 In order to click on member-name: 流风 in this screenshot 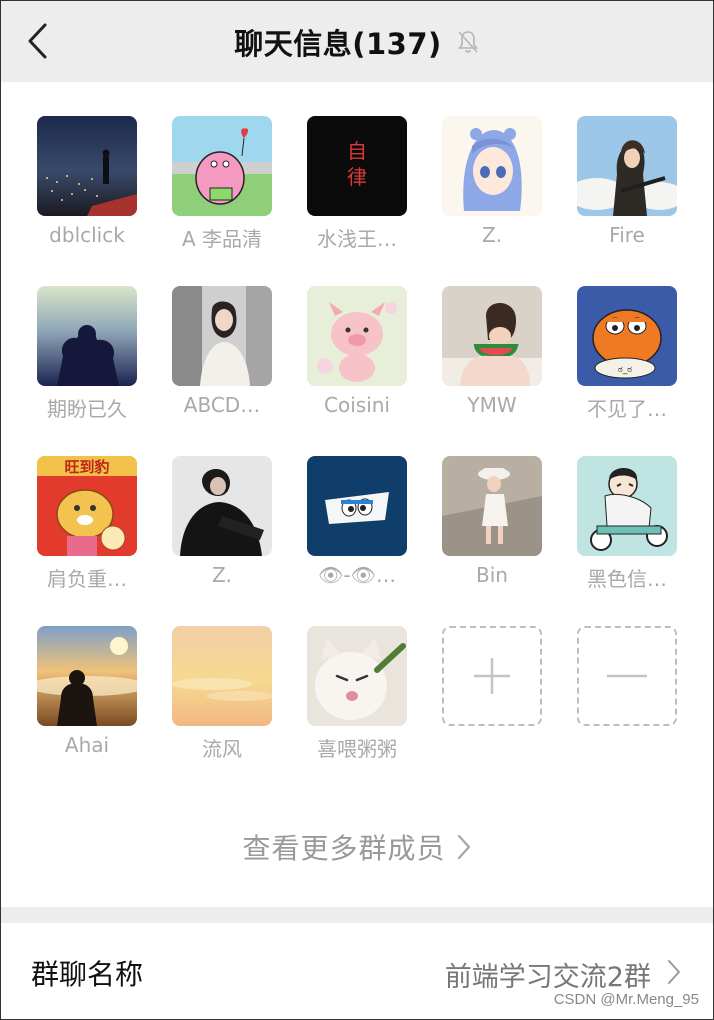, I will do `click(222, 749)`.